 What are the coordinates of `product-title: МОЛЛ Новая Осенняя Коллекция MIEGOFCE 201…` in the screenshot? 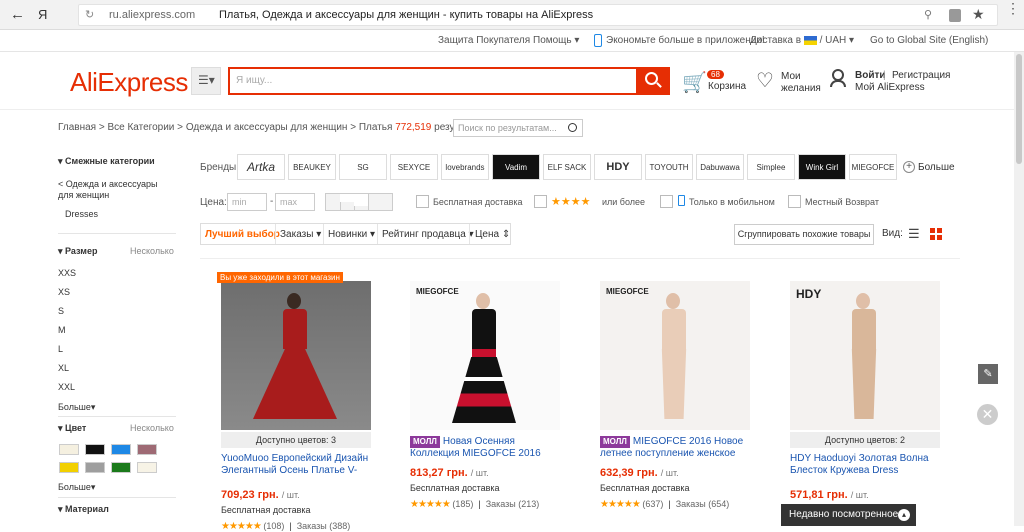 It's located at (485, 448).